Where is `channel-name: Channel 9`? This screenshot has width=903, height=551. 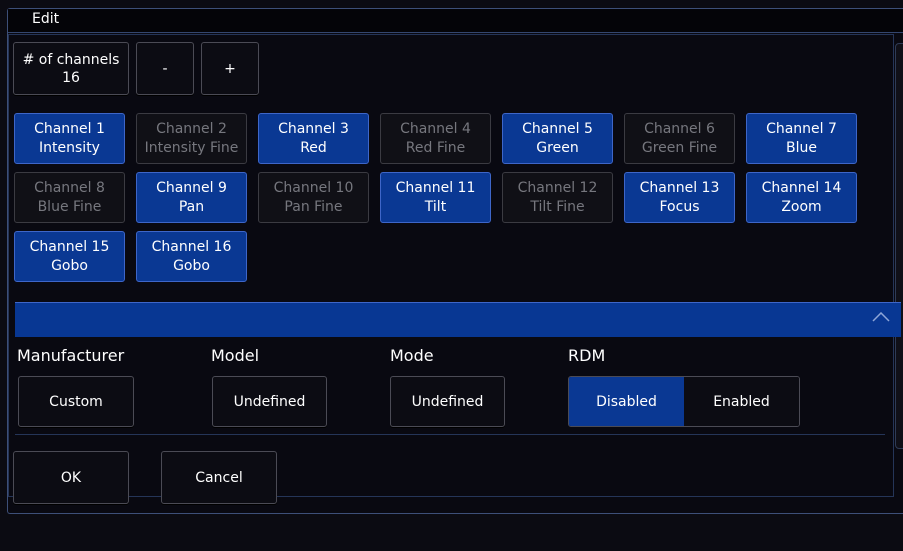 channel-name: Channel 9 is located at coordinates (191, 187).